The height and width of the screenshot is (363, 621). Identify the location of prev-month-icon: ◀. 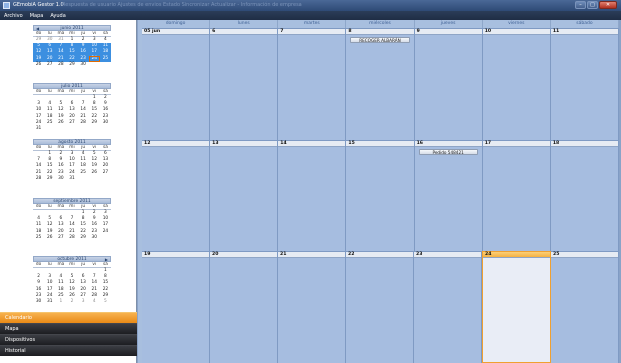
(37, 28).